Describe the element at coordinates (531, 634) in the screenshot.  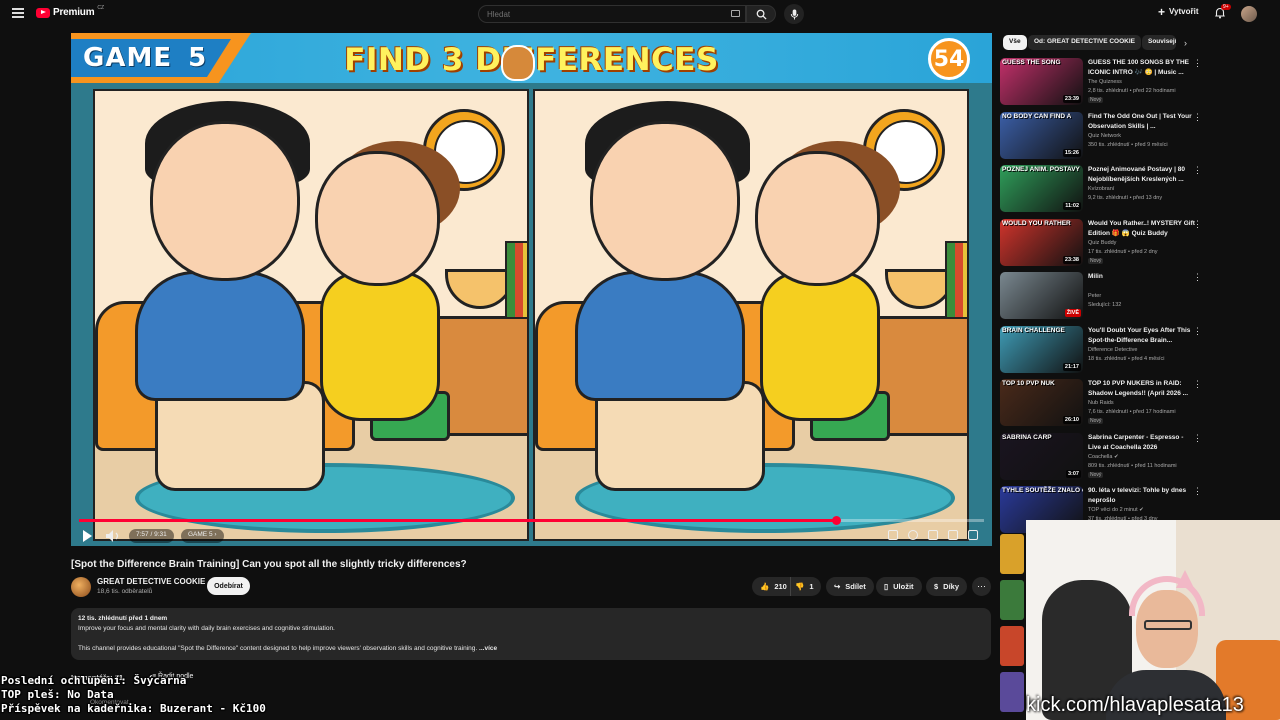
I see `description-box` at that location.